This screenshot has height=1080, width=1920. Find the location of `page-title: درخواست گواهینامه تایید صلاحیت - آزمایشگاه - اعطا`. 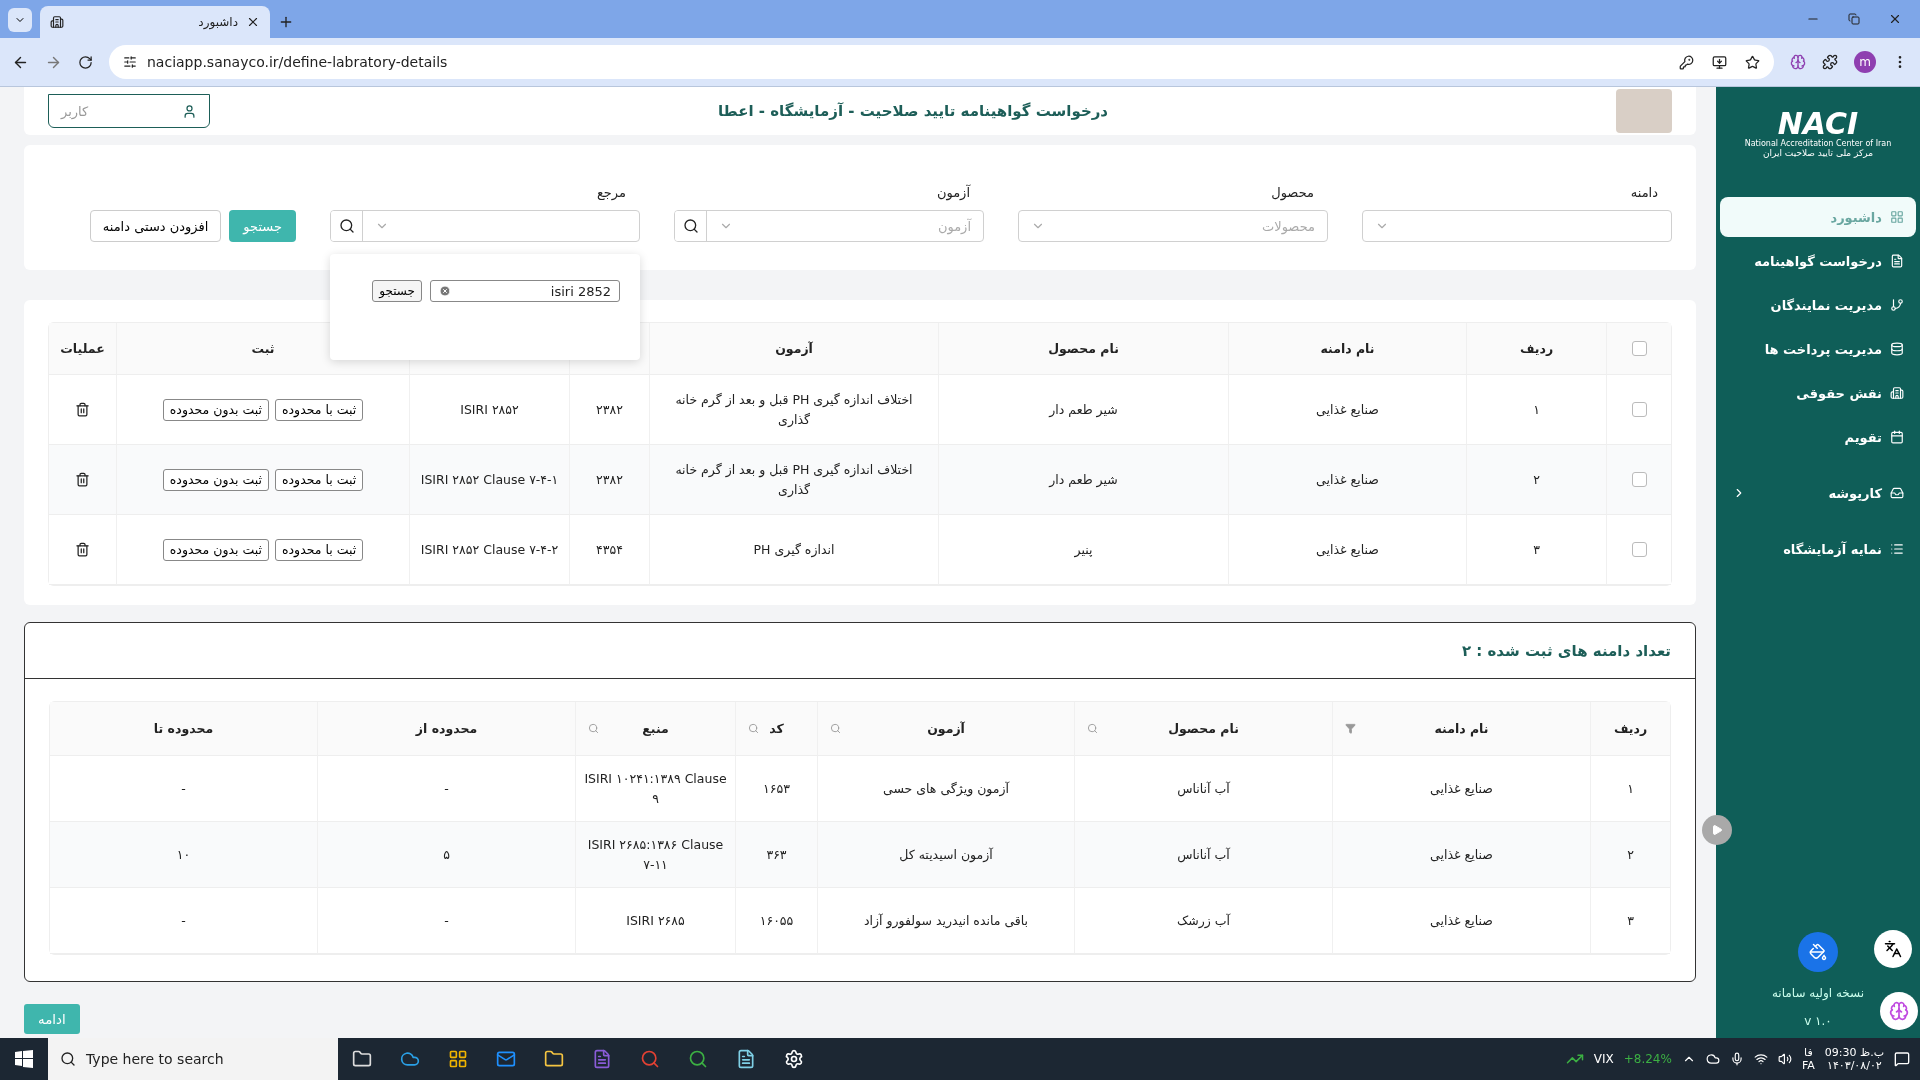

page-title: درخواست گواهینامه تایید صلاحیت - آزمایشگاه - اعطا is located at coordinates (913, 111).